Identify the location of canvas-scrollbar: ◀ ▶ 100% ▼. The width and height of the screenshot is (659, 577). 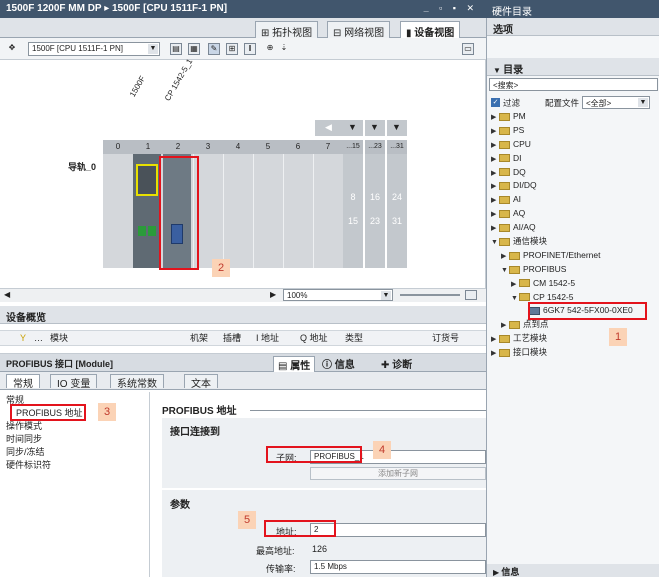
(243, 295).